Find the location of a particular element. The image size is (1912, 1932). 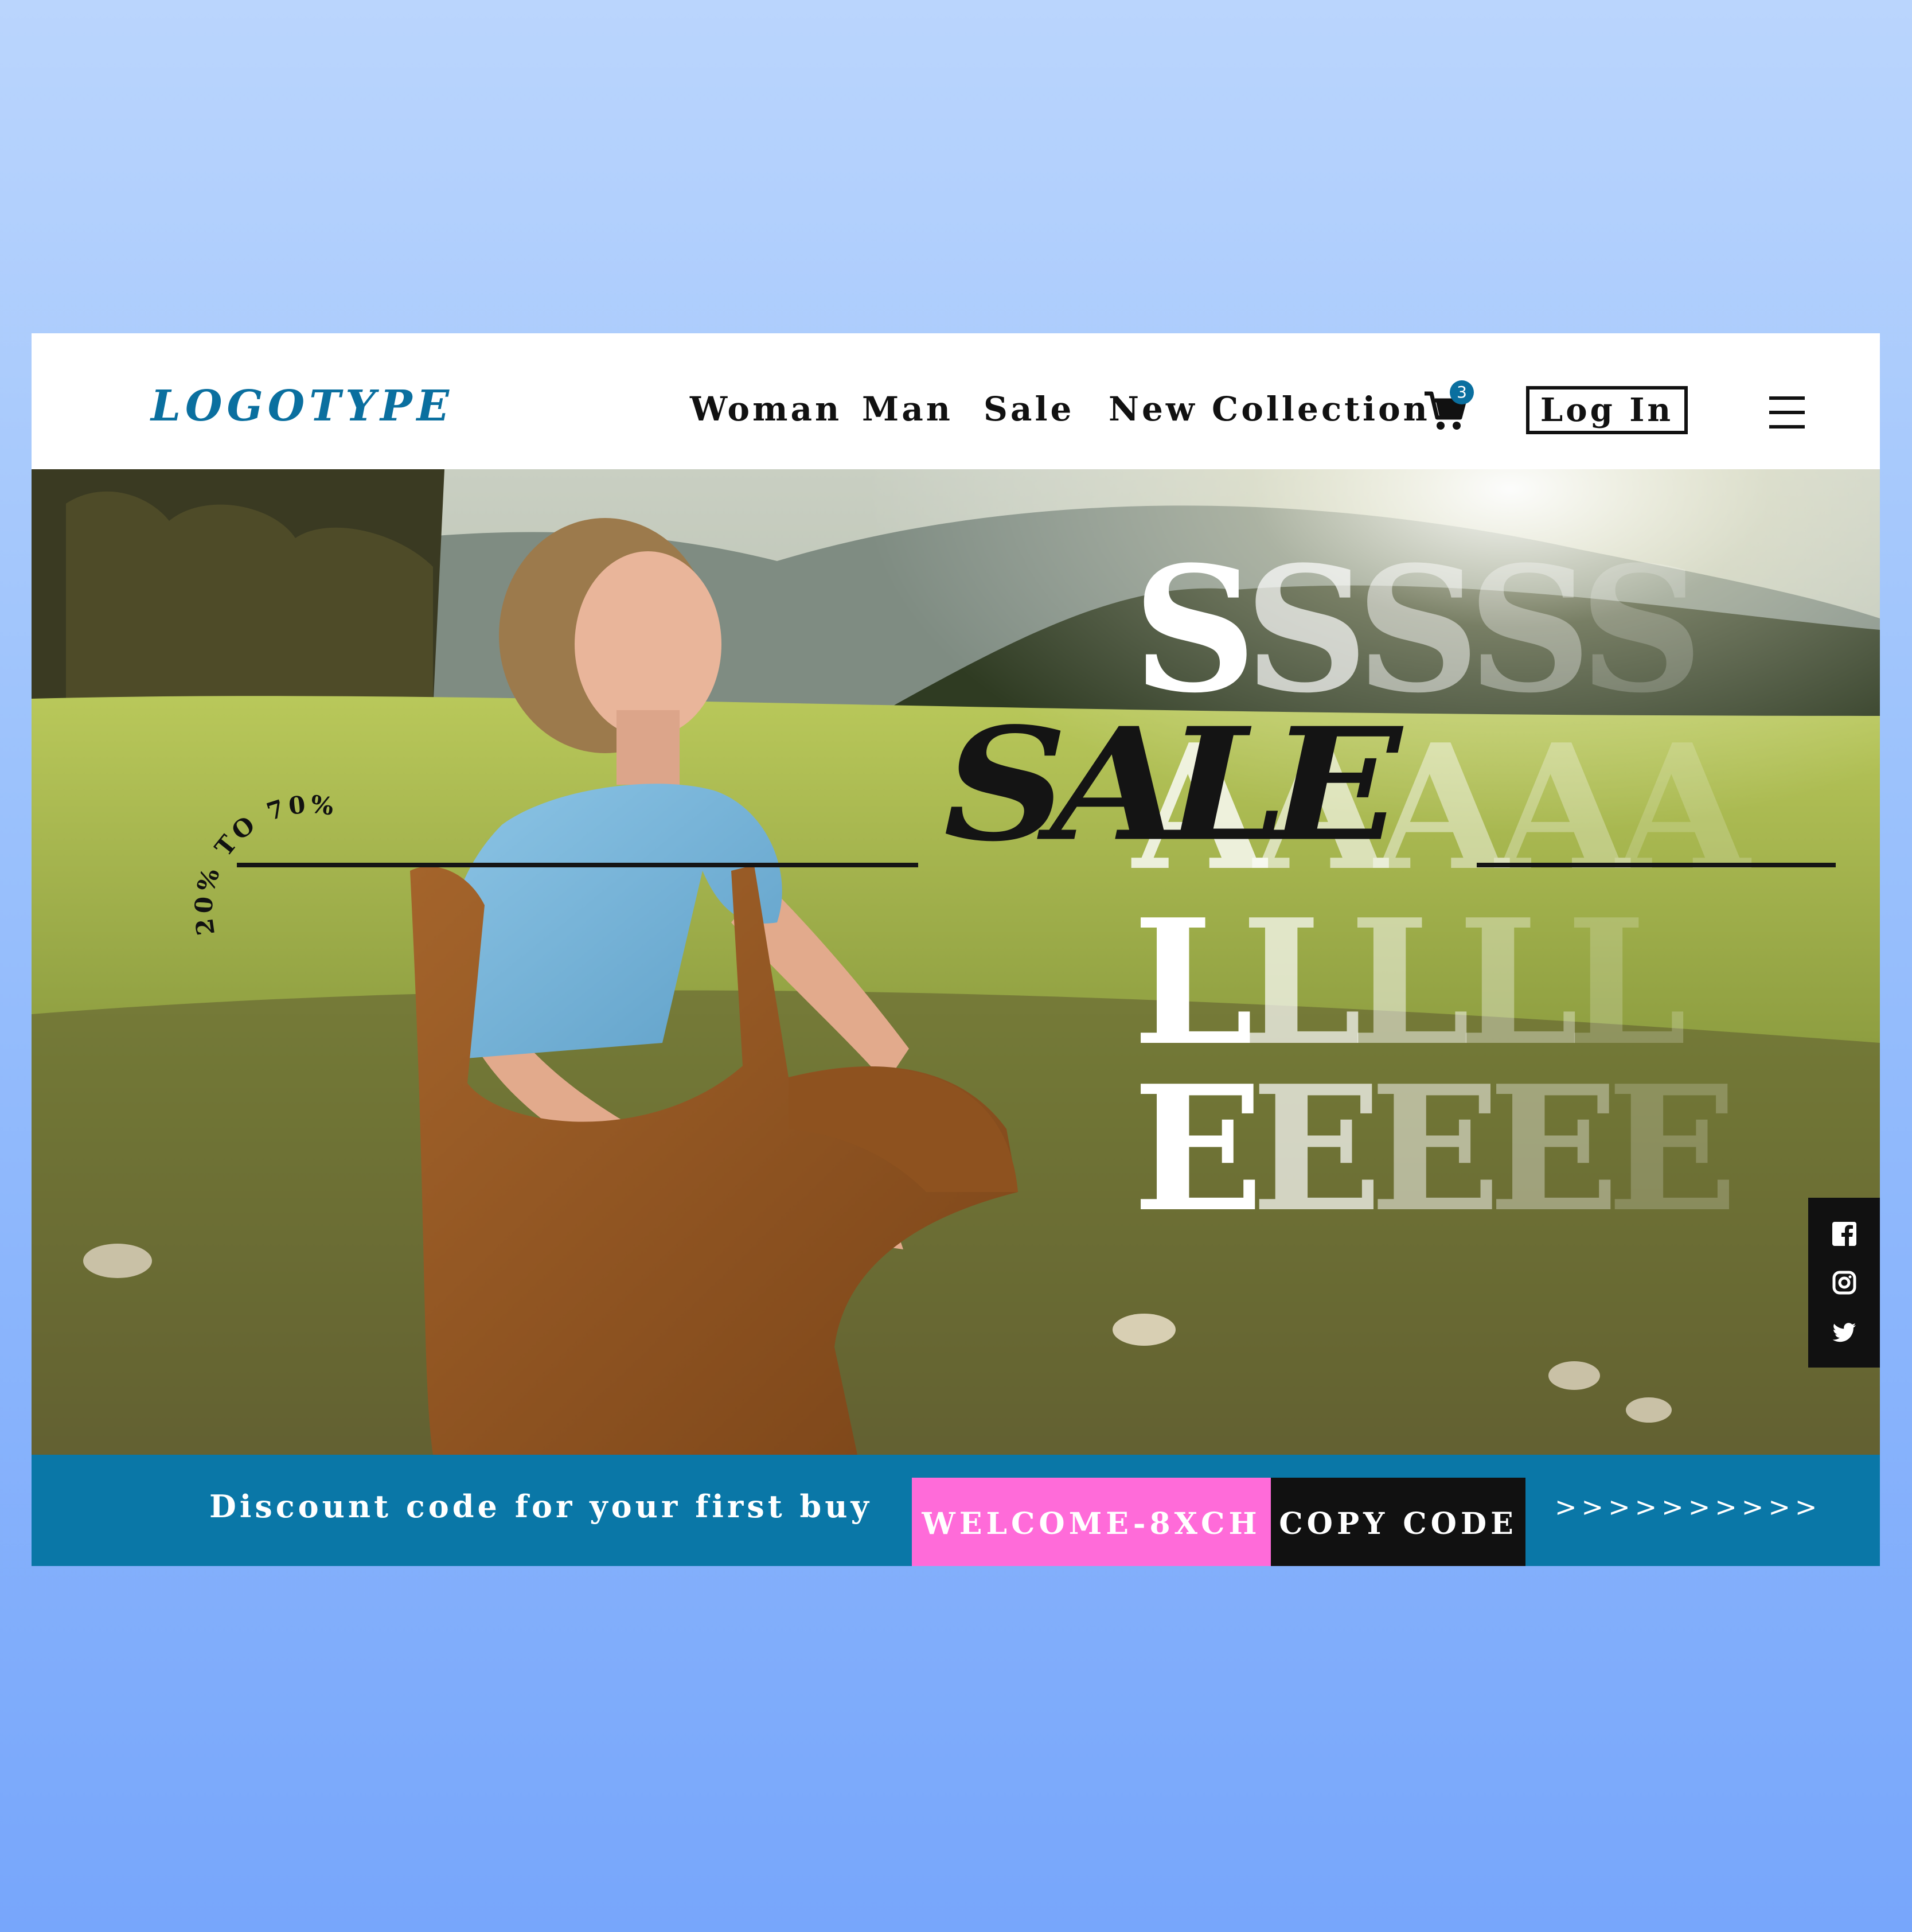

badge-text: 20% TO 70% OFF is located at coordinates (248, 838).